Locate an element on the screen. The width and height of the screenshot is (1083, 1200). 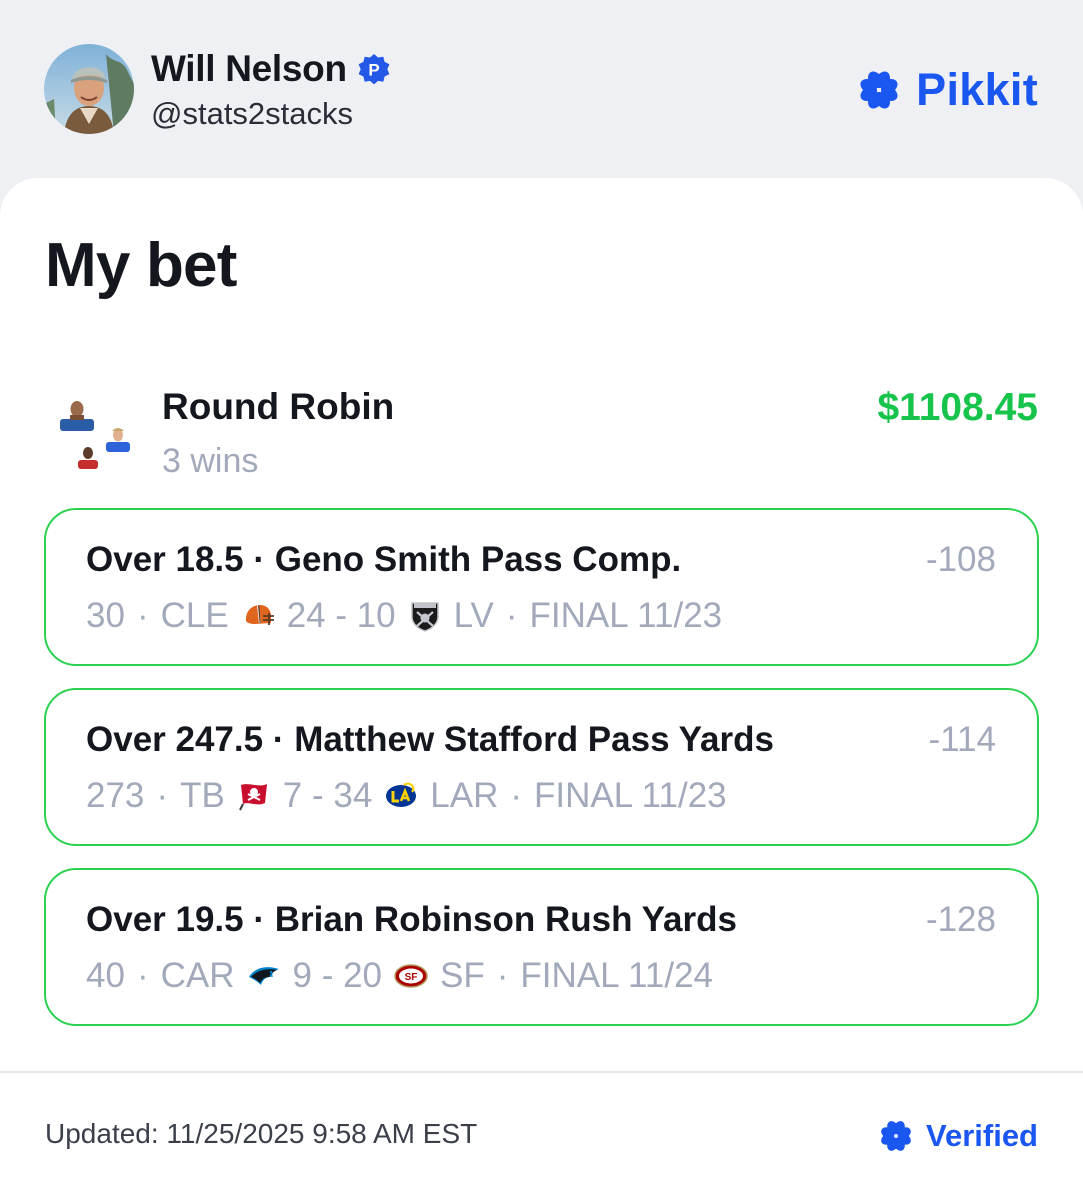
bet-result: 3 wins is located at coordinates (210, 461).